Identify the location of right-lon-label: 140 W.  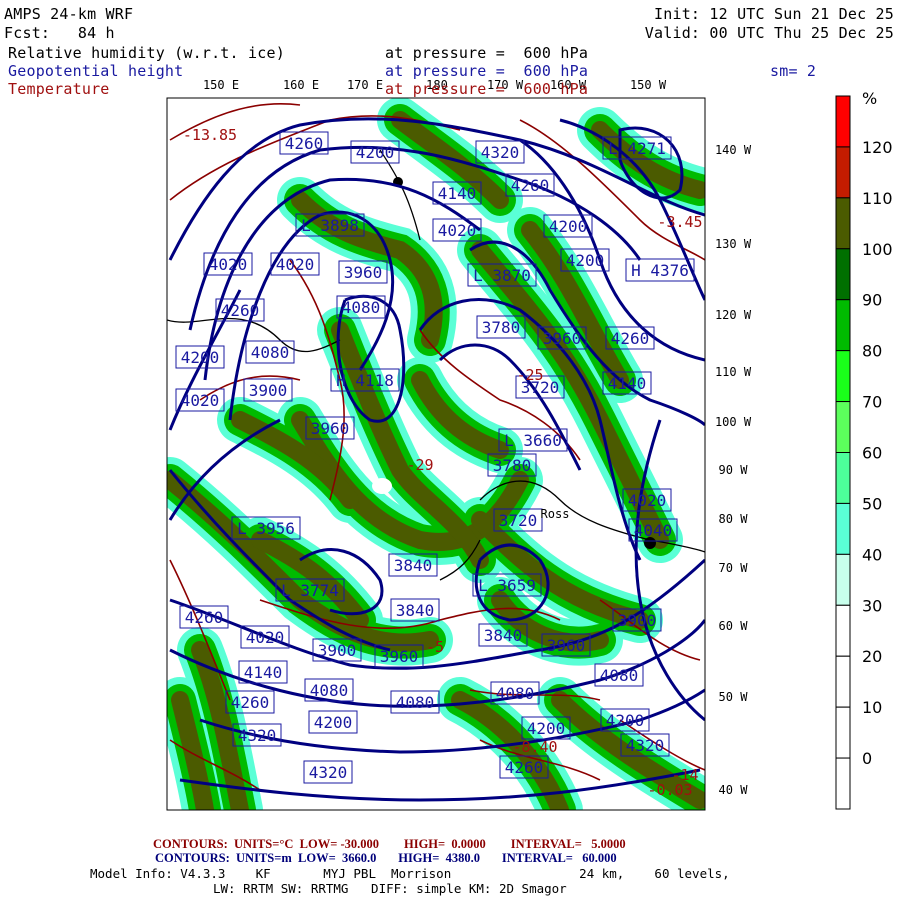
(733, 150).